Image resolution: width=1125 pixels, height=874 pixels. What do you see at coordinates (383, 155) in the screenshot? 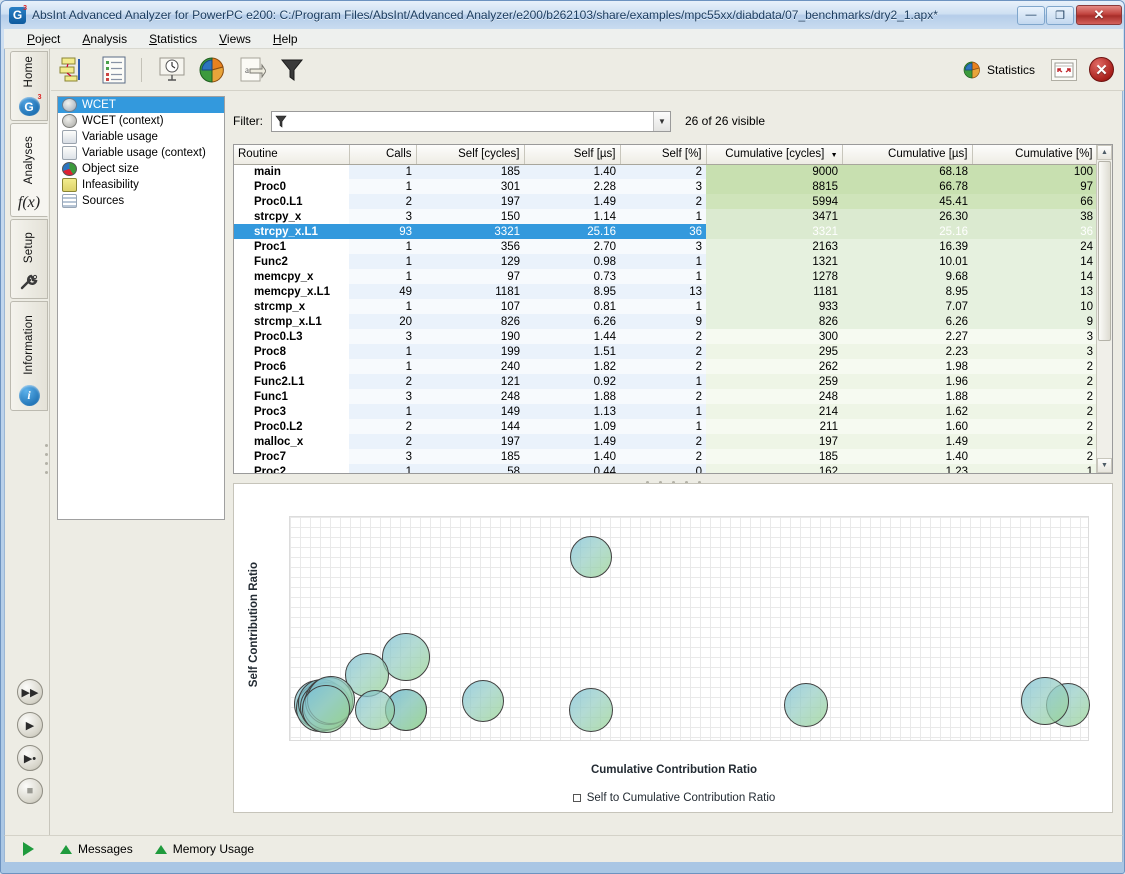
I see `col-calls: Calls` at bounding box center [383, 155].